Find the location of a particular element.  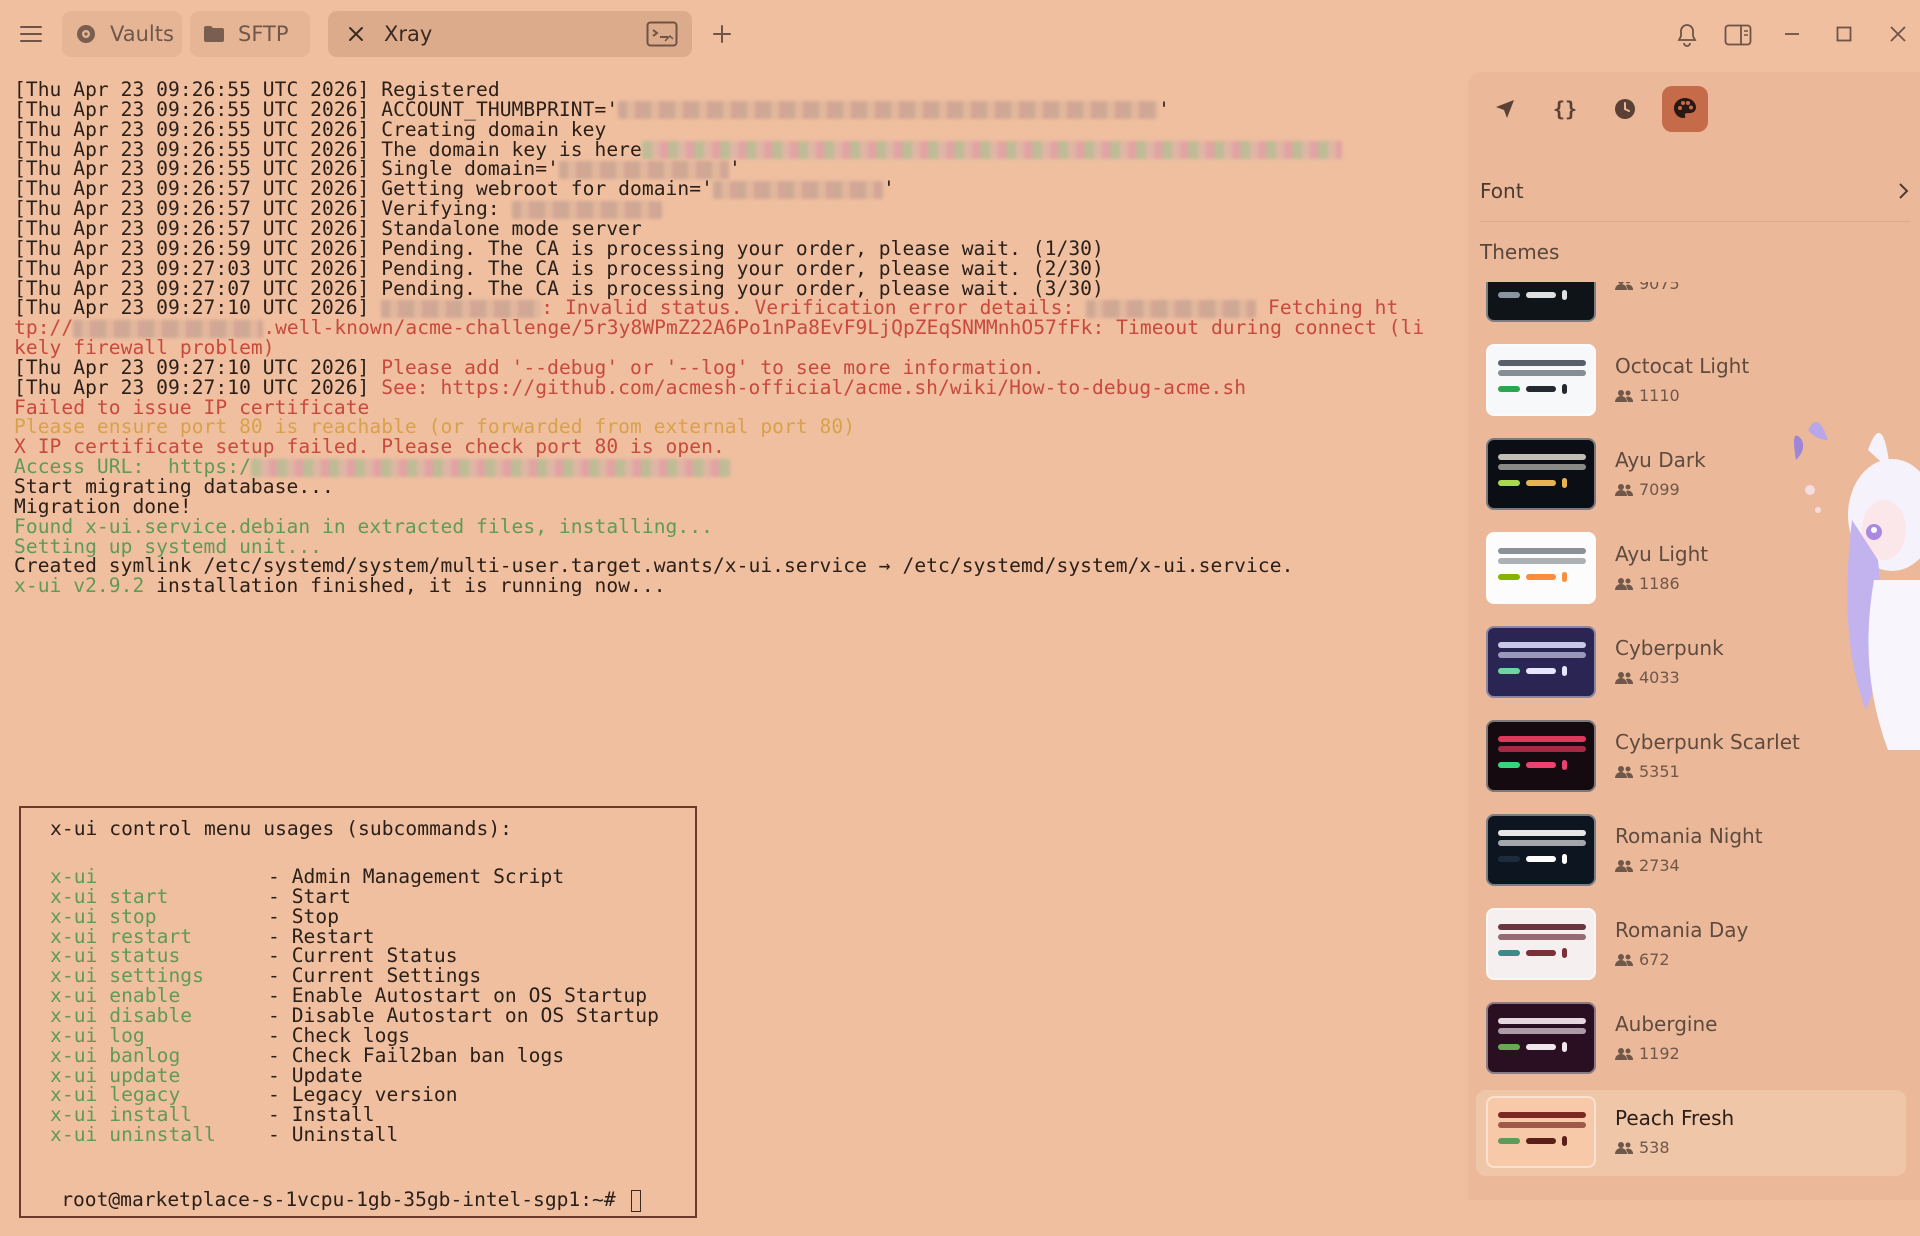

tab-vaults-label: Vaults is located at coordinates (142, 34).